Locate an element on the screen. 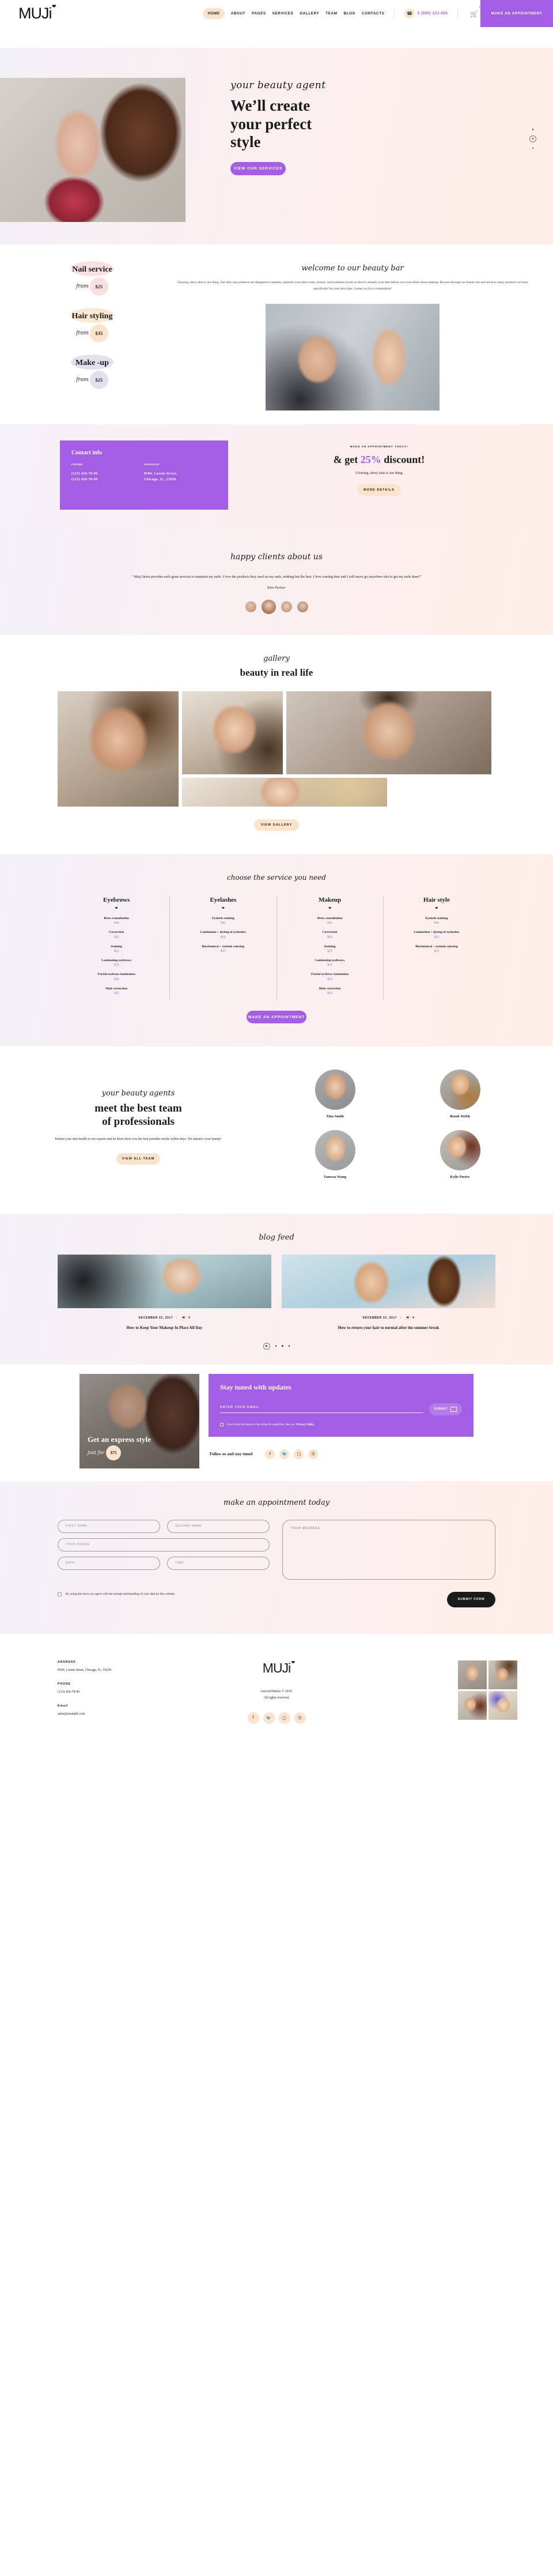  subscribe-terms-checkbox is located at coordinates (222, 1424).